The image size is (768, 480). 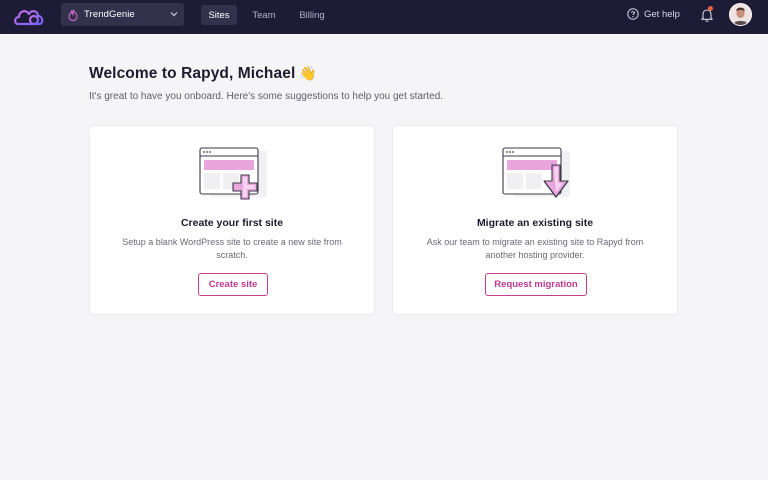 What do you see at coordinates (662, 14) in the screenshot?
I see `get-help-label: Get help` at bounding box center [662, 14].